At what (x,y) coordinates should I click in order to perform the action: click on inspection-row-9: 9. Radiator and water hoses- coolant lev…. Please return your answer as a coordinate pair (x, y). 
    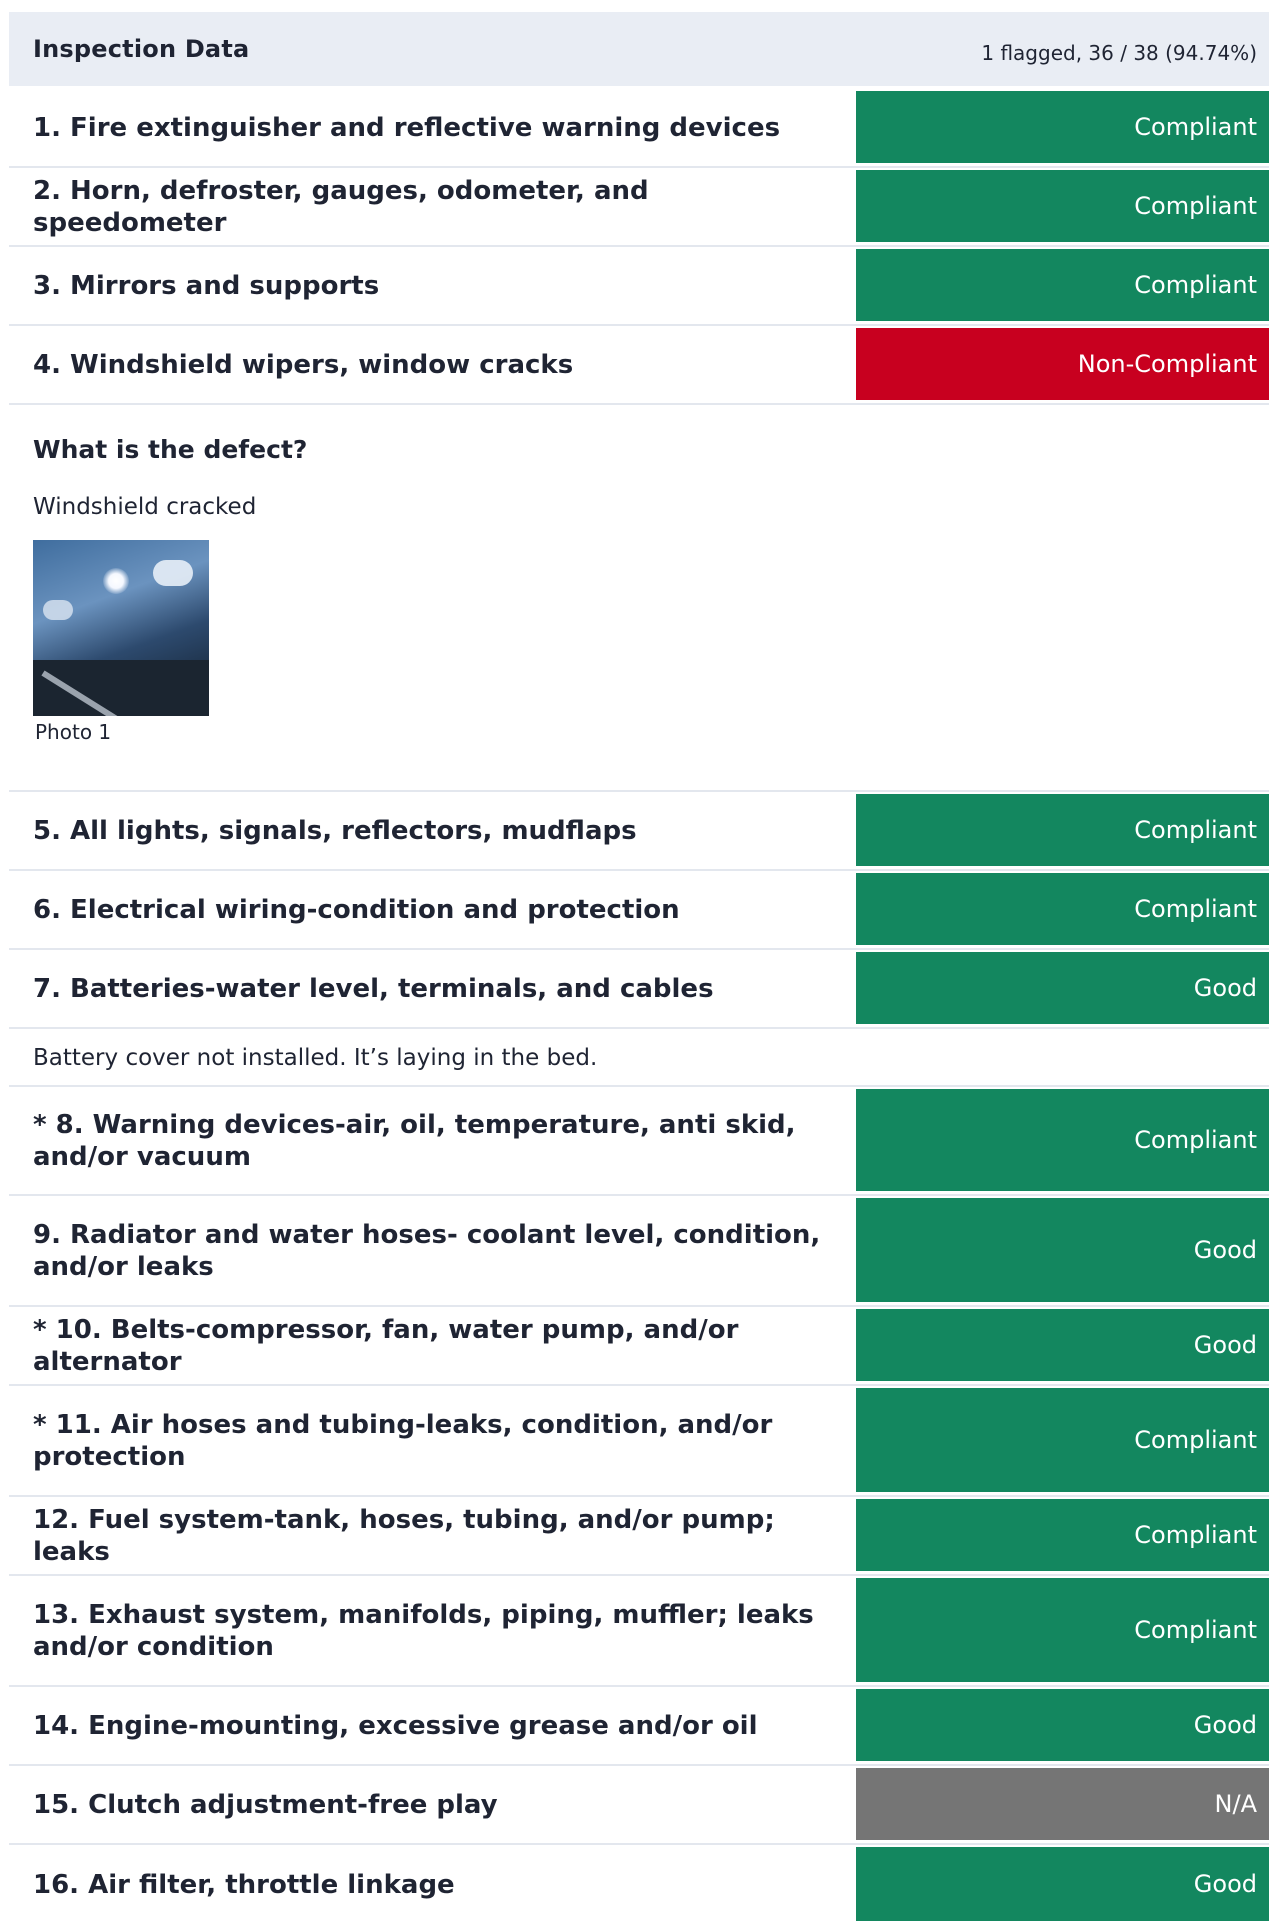
    Looking at the image, I should click on (639, 1251).